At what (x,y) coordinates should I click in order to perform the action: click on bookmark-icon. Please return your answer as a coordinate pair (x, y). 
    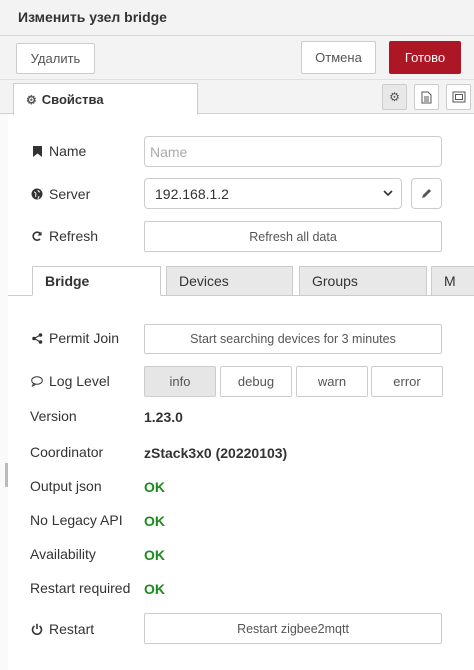
    Looking at the image, I should click on (37, 151).